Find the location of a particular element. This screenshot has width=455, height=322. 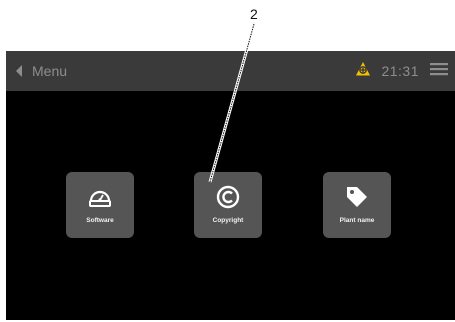

tile-label: Copyright is located at coordinates (228, 220).